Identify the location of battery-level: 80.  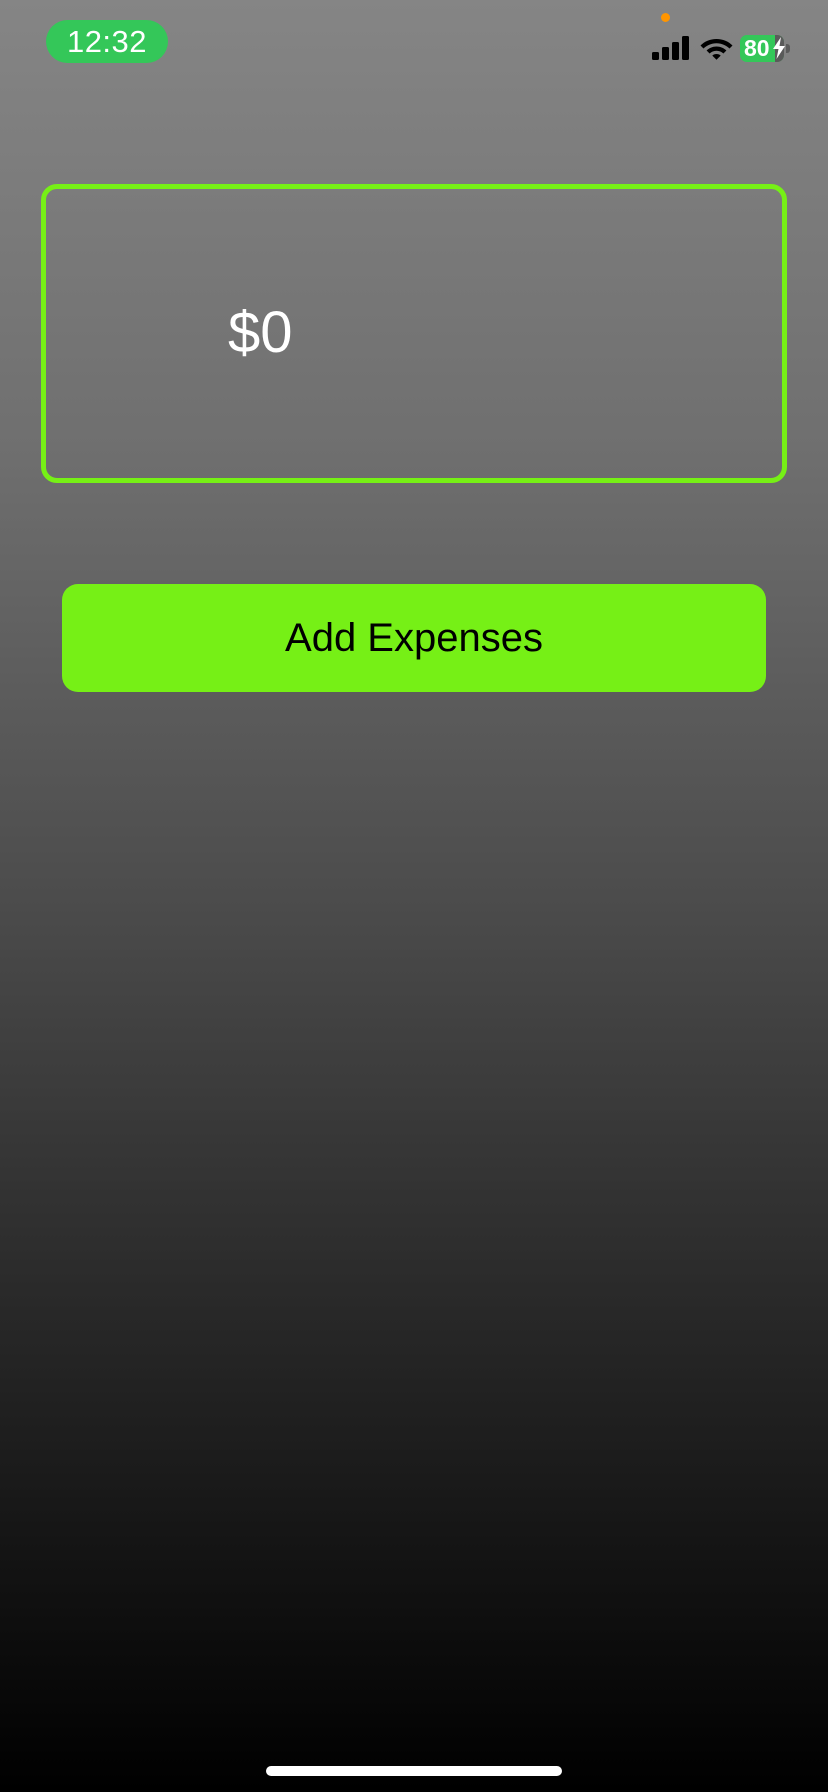
(757, 48).